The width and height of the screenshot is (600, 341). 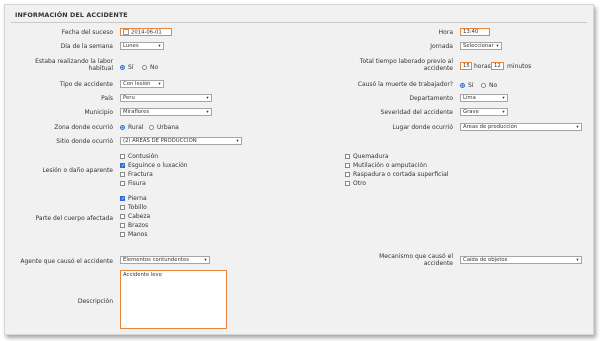 I want to click on dia-label: Día de la semana, so click(x=86, y=46).